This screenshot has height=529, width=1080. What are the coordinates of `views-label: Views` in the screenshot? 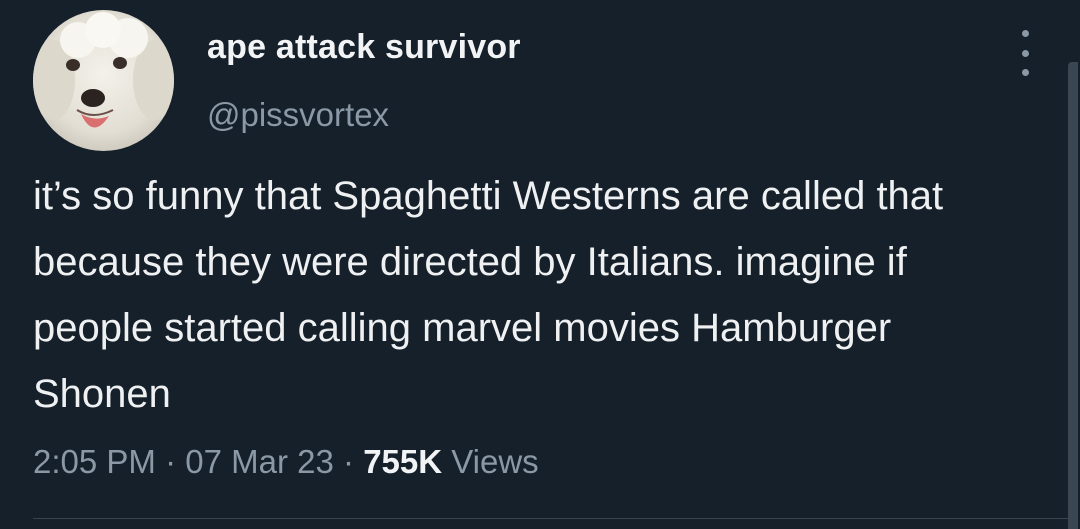 It's located at (494, 461).